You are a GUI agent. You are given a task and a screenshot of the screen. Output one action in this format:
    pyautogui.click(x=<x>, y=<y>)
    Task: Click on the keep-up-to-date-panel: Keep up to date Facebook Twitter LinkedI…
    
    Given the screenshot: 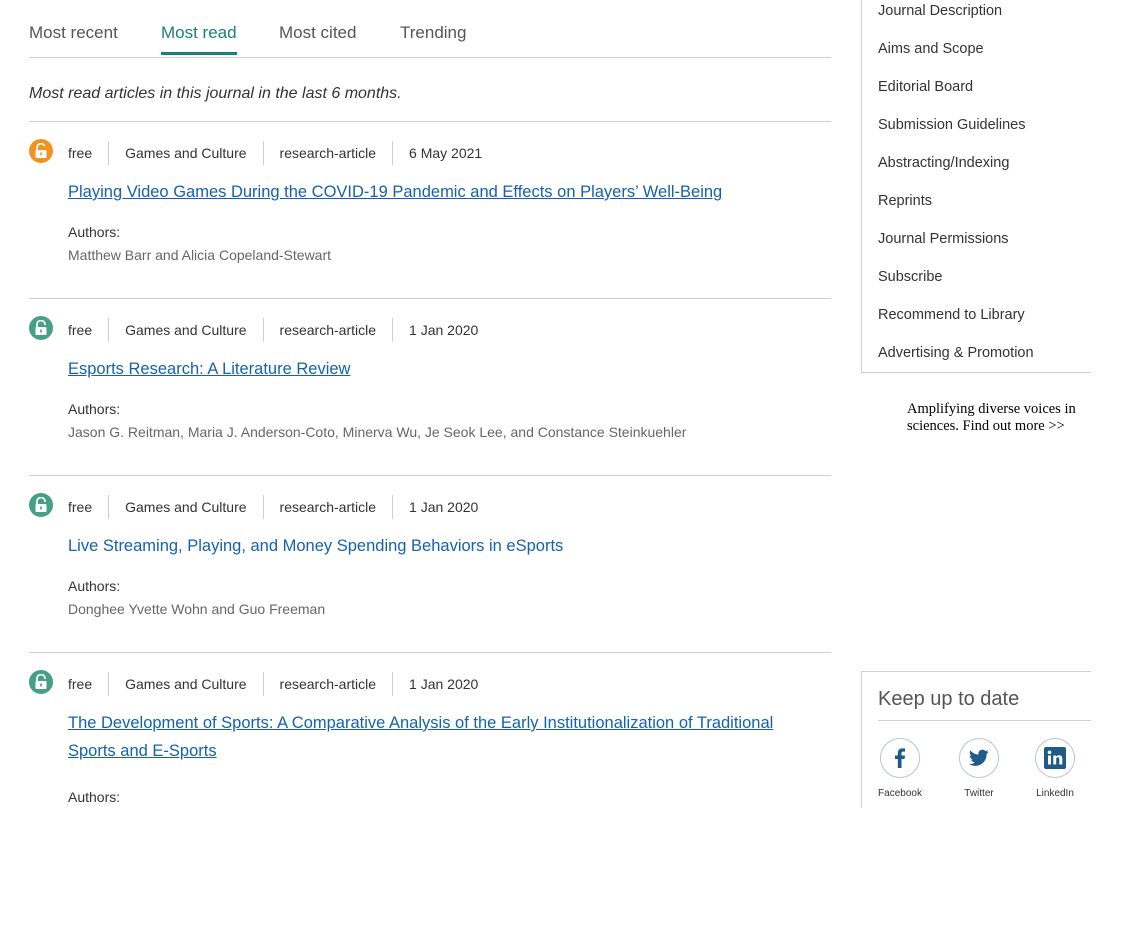 What is the action you would take?
    pyautogui.click(x=976, y=739)
    